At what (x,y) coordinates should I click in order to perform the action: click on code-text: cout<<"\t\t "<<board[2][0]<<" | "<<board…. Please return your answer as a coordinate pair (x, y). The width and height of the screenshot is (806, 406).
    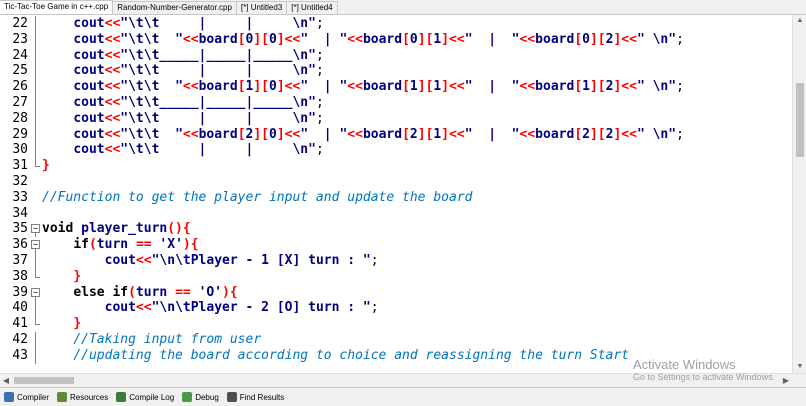
    Looking at the image, I should click on (378, 134).